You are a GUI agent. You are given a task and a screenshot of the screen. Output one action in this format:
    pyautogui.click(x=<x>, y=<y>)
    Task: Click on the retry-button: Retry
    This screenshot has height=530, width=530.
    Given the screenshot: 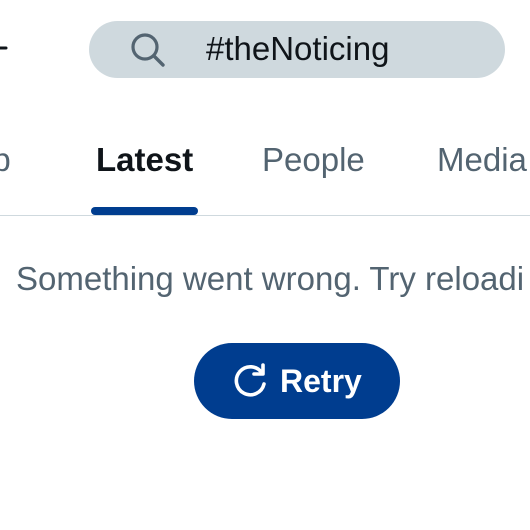 What is the action you would take?
    pyautogui.click(x=297, y=381)
    